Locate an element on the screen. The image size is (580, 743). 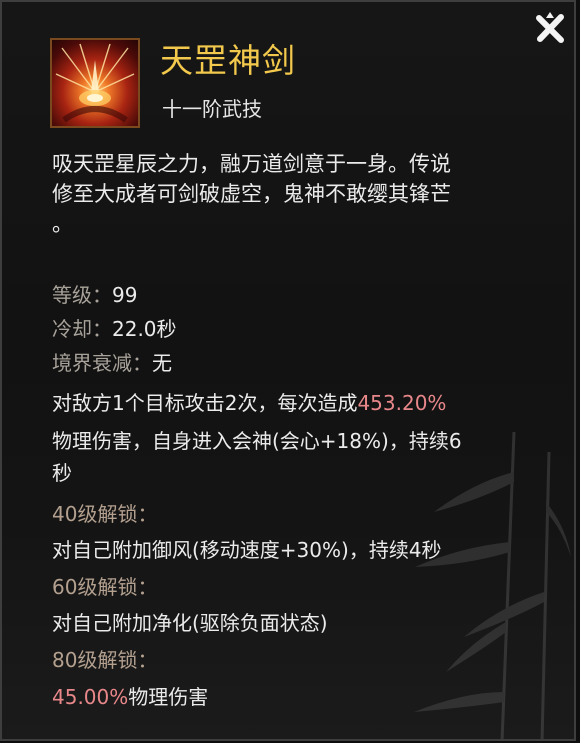
unlock-80-effect: 45.00%物理伤害 is located at coordinates (130, 697).